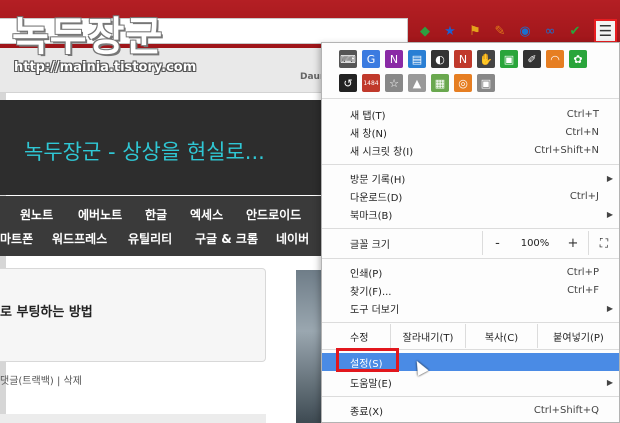 The width and height of the screenshot is (620, 423). What do you see at coordinates (583, 290) in the screenshot?
I see `menu-shortcut: Ctrl+F` at bounding box center [583, 290].